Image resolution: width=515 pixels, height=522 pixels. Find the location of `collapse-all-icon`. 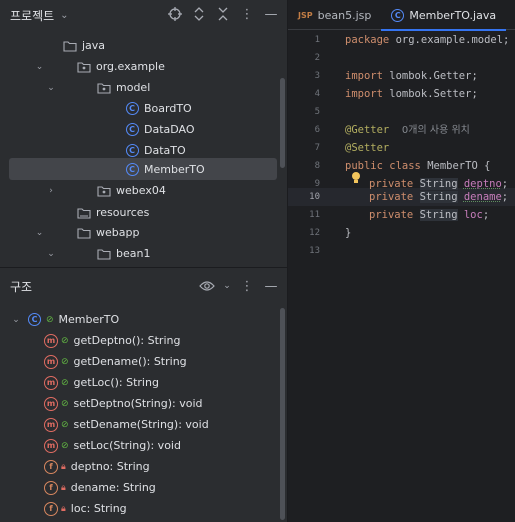

collapse-all-icon is located at coordinates (223, 14).